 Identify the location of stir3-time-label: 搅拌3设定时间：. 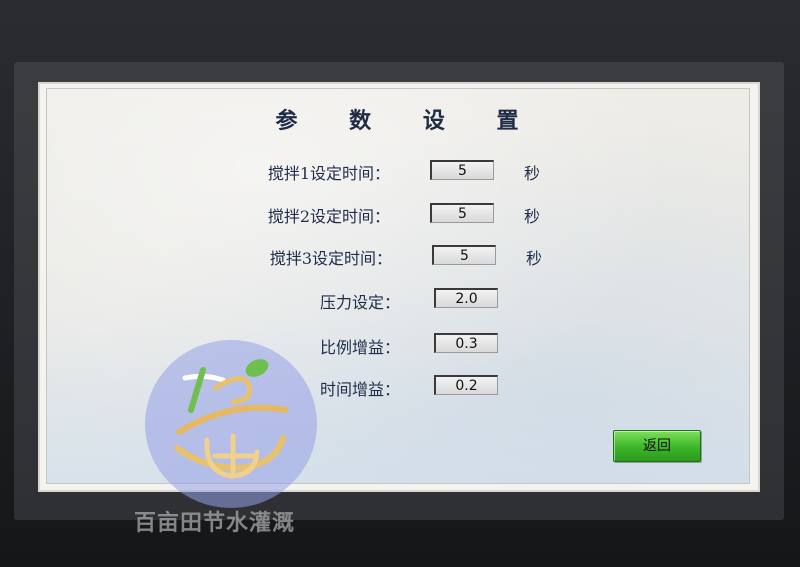
(330, 258).